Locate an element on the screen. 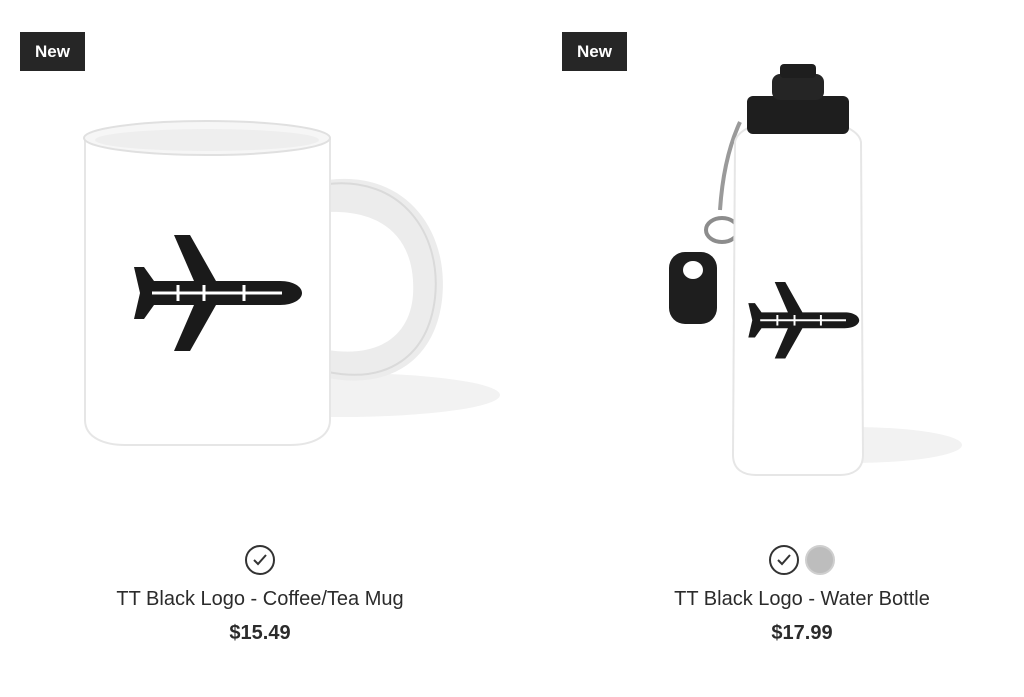  product-price: $17.99 is located at coordinates (802, 633).